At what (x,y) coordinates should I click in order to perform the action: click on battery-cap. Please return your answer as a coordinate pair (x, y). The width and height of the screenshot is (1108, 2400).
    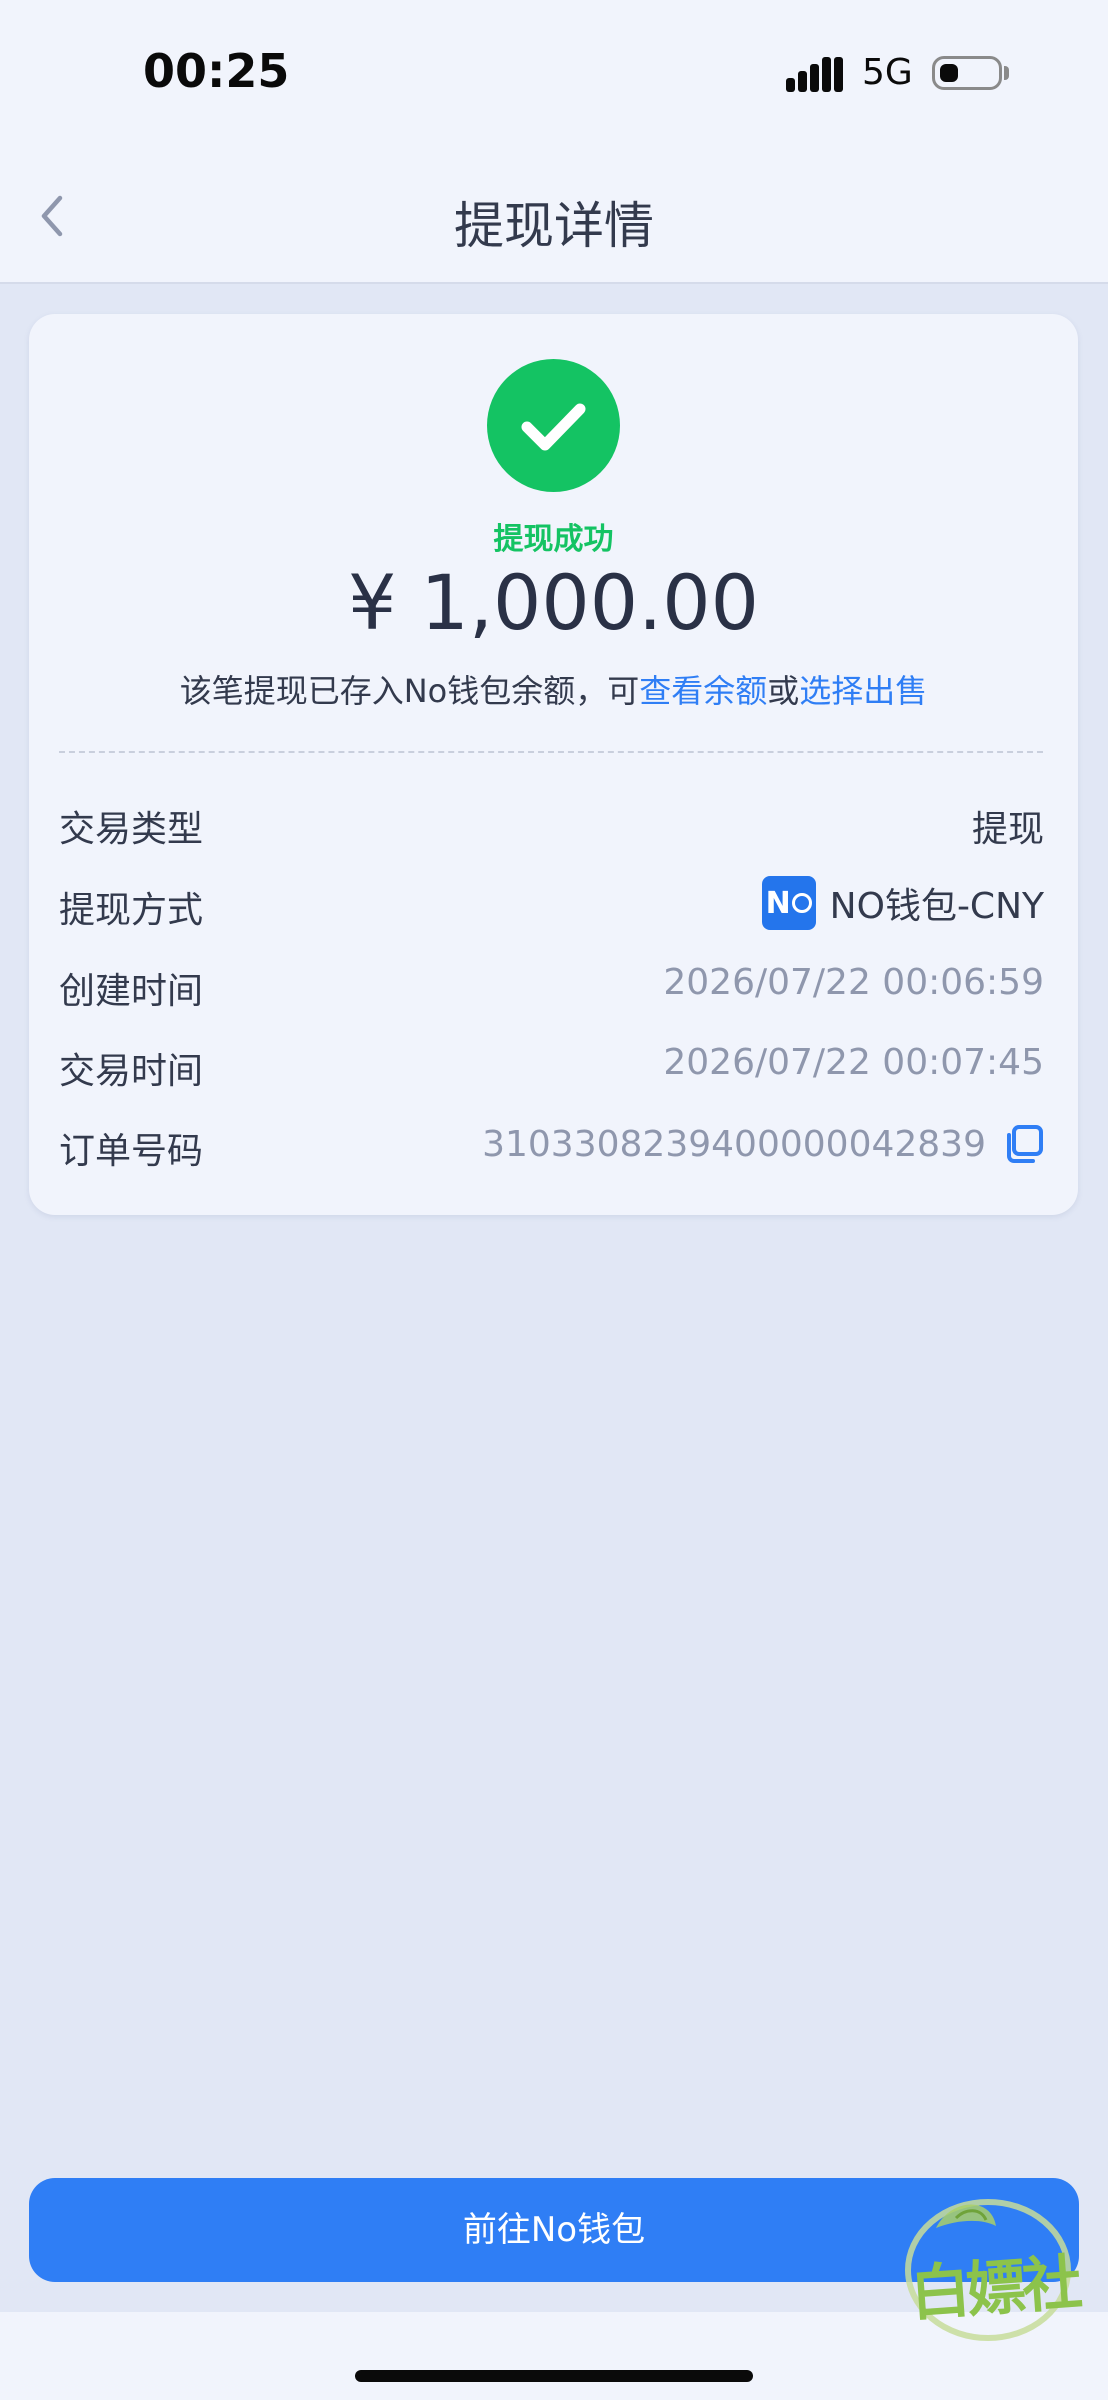
    Looking at the image, I should click on (1006, 73).